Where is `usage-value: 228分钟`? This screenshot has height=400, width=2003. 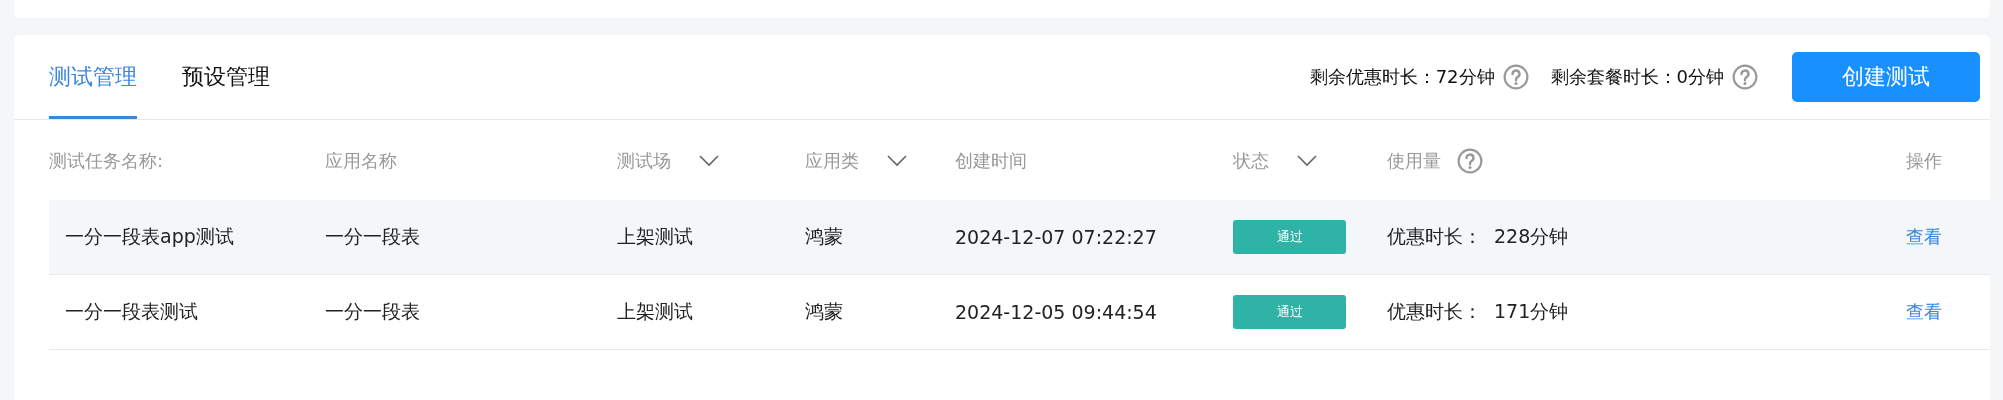
usage-value: 228分钟 is located at coordinates (1531, 236).